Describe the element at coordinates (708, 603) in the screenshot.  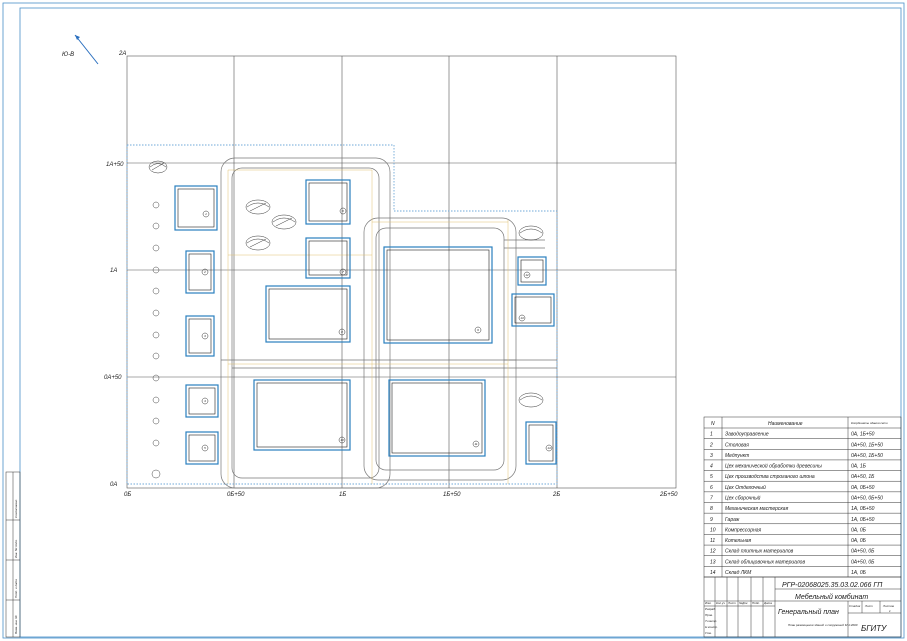
I see `stamp-h-izm: Изм.` at that location.